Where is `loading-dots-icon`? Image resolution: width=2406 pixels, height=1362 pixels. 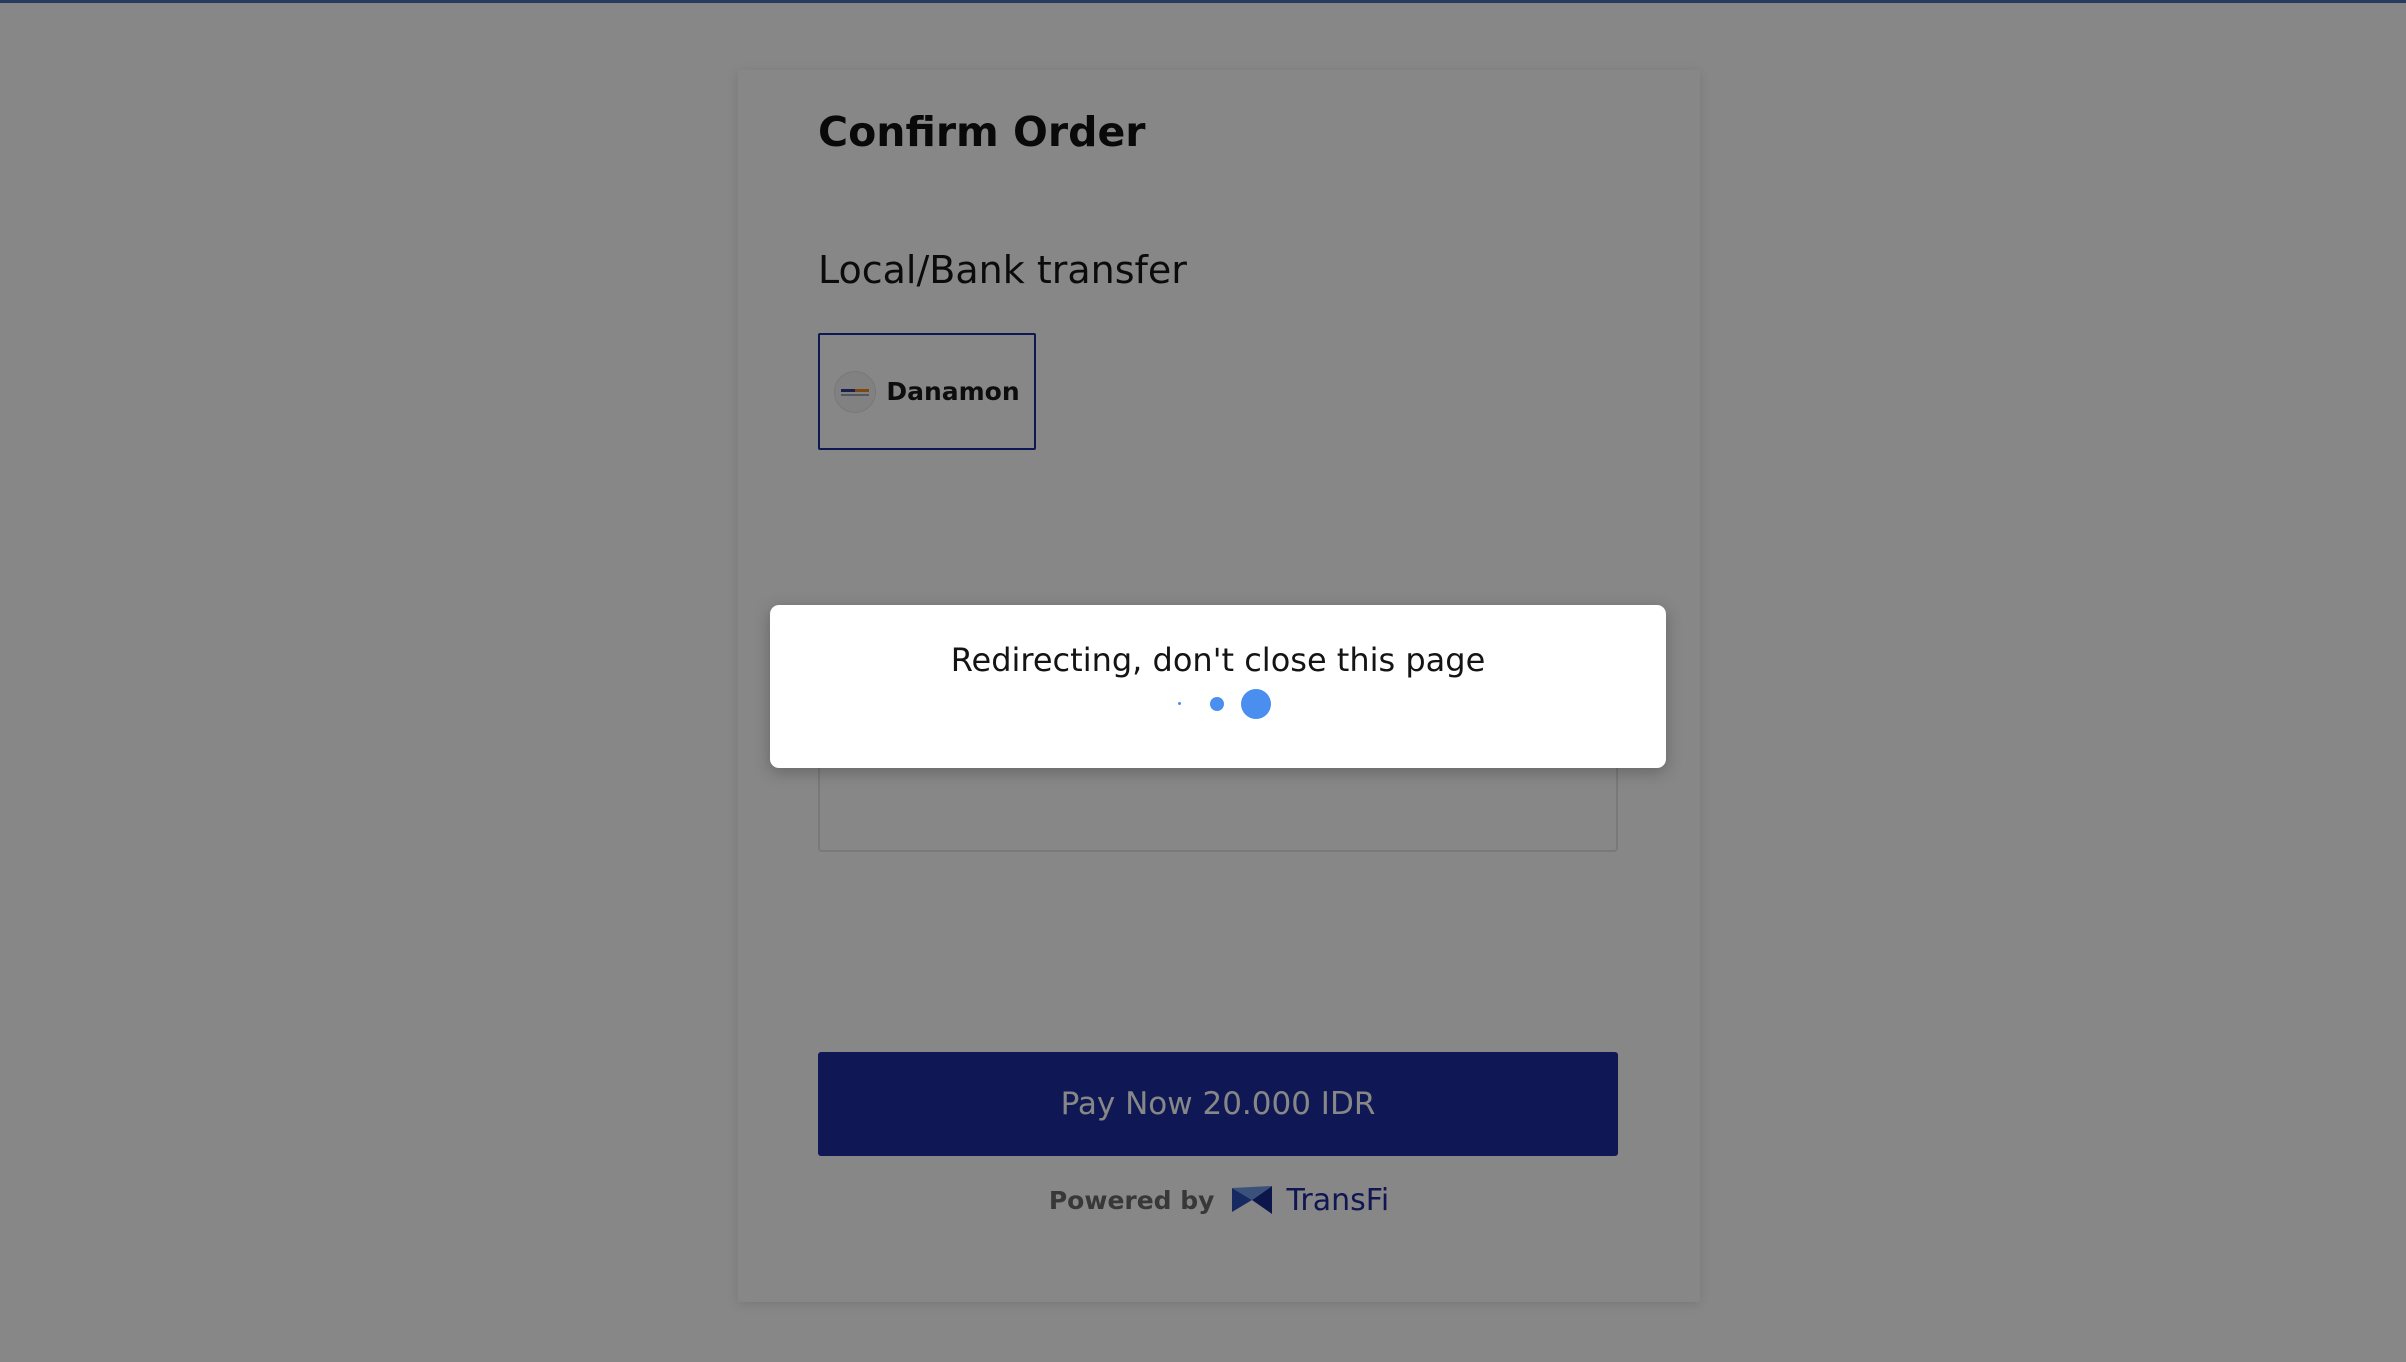 loading-dots-icon is located at coordinates (1218, 704).